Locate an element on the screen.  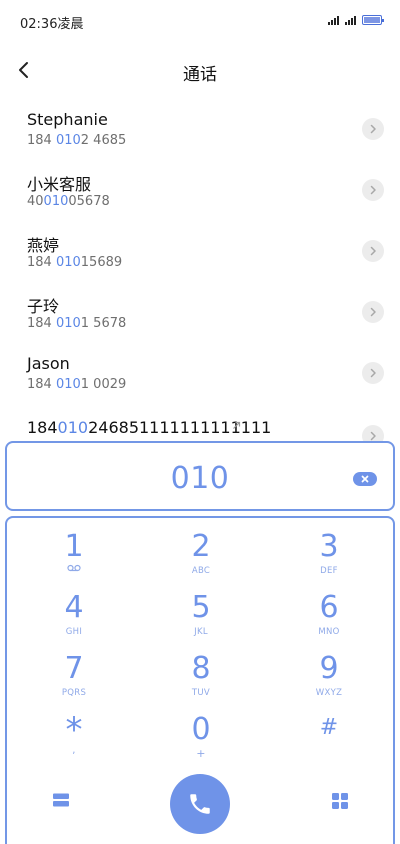
clear-button is located at coordinates (365, 479).